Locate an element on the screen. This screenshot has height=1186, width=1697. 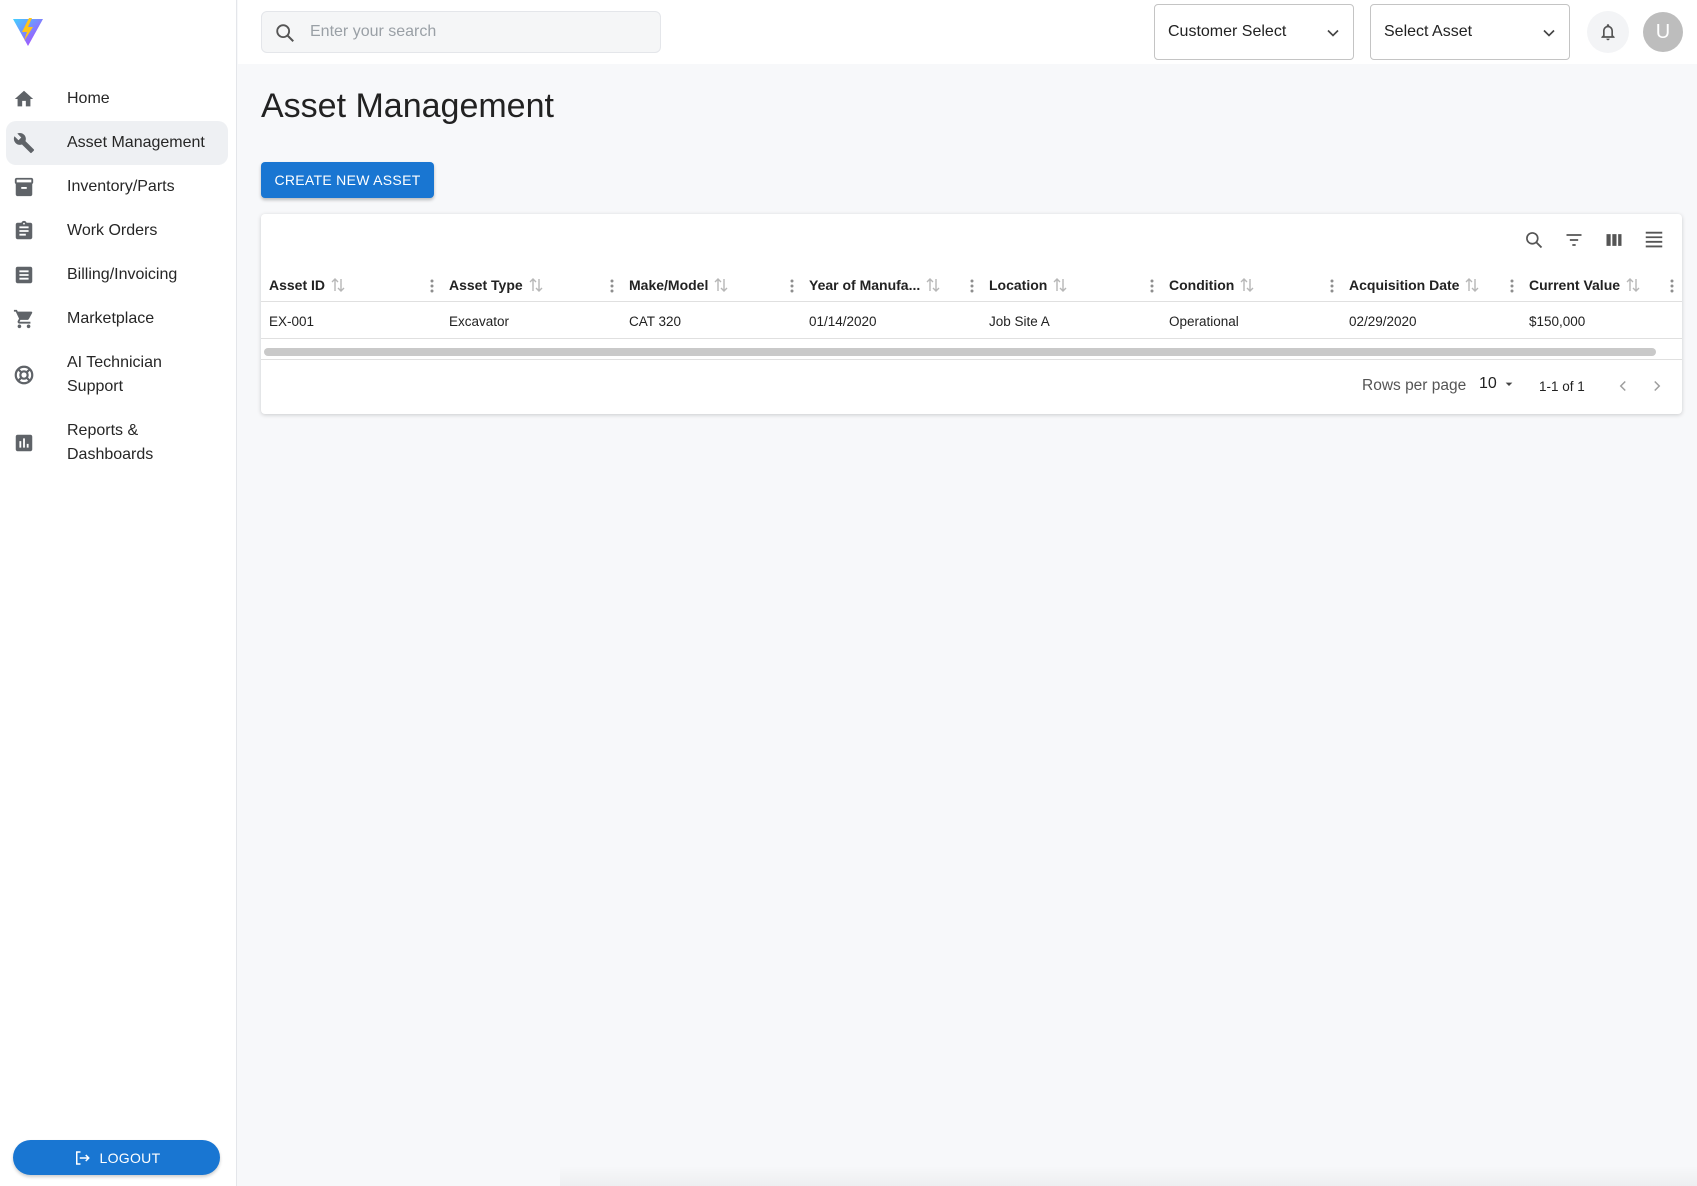
column-header-label: Condition is located at coordinates (1202, 285).